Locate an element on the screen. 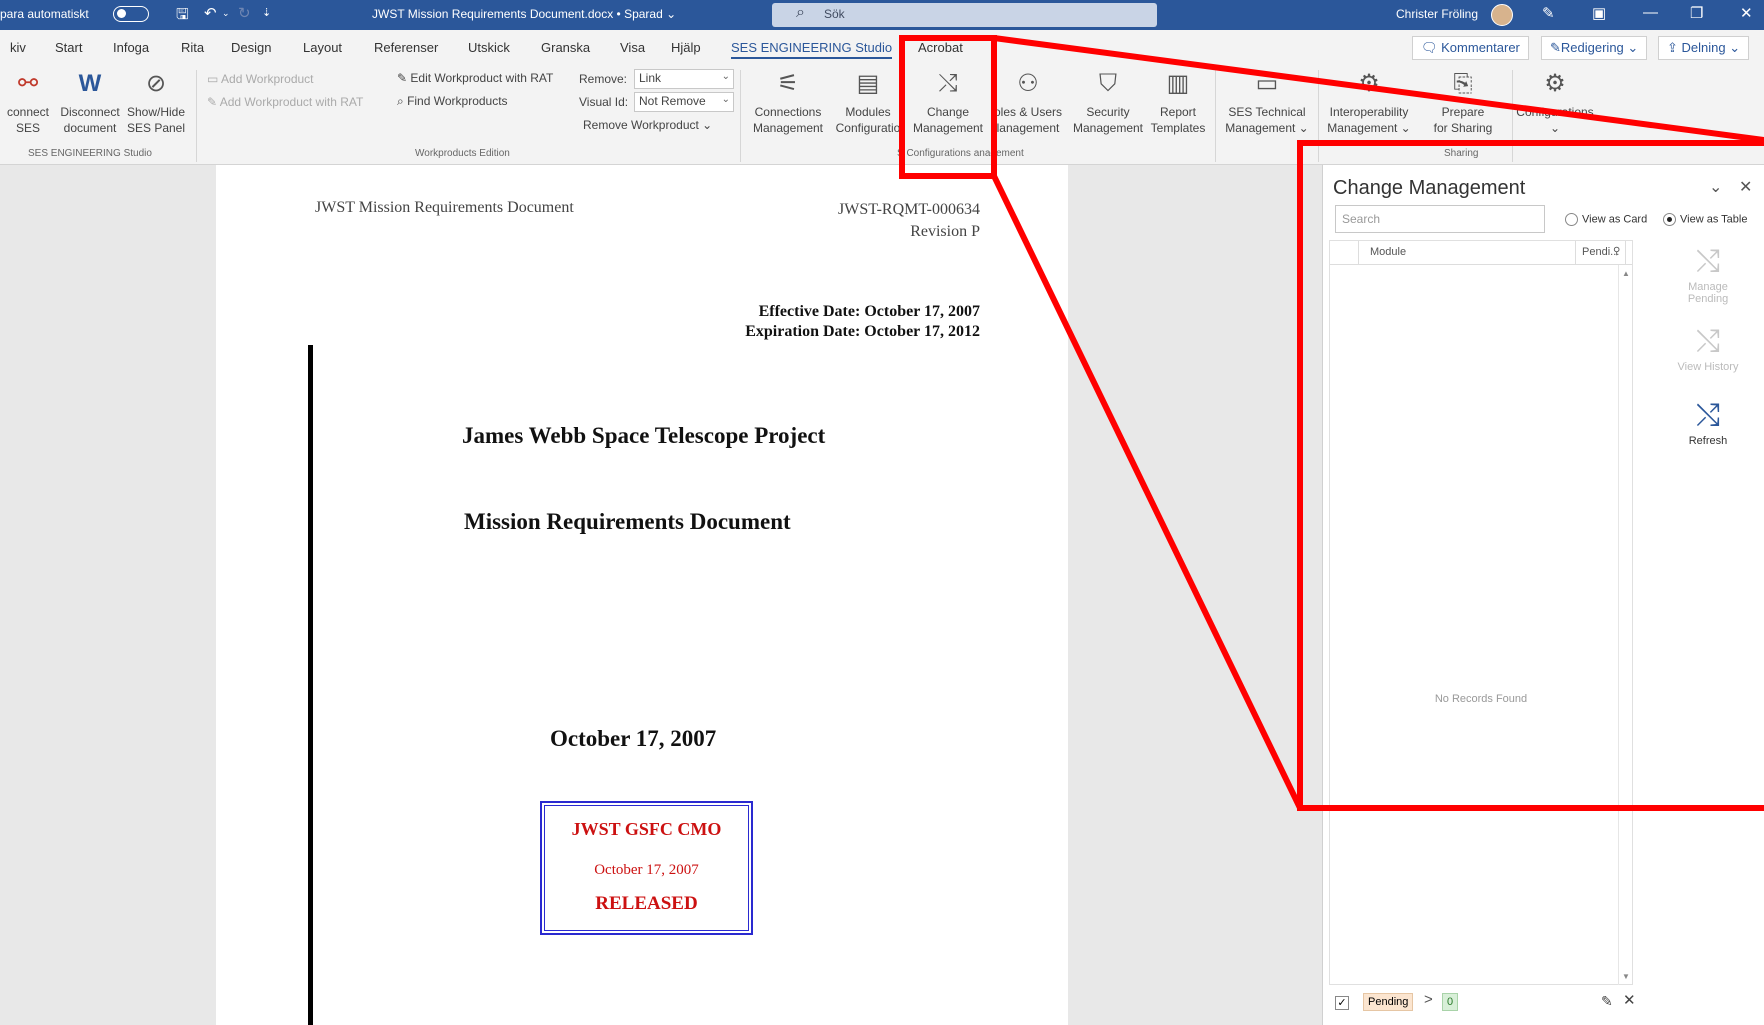  highlight-box-ribbon is located at coordinates (948, 107).